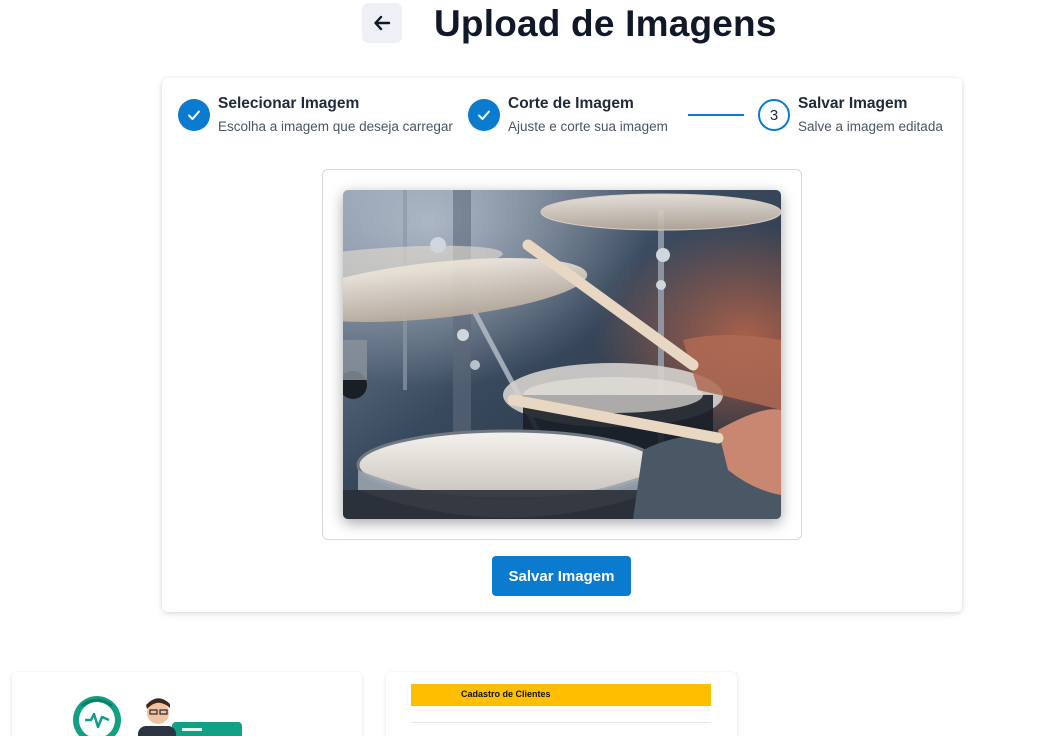 The image size is (1061, 736). What do you see at coordinates (588, 126) in the screenshot?
I see `step-subtitle: Ajuste e corte sua imagem` at bounding box center [588, 126].